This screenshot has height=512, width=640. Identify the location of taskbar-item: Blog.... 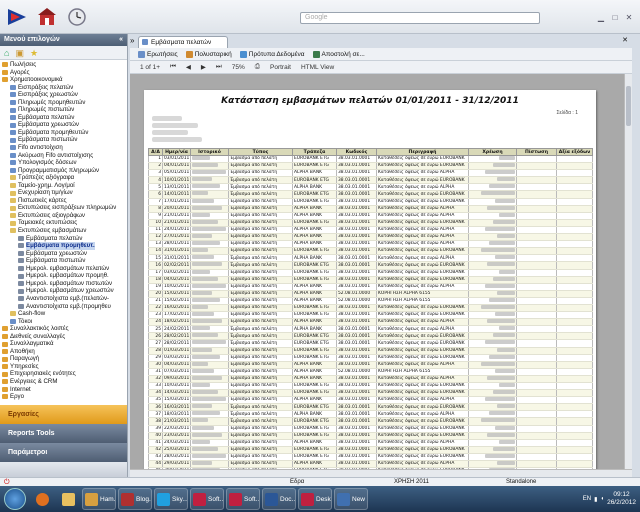
(135, 499).